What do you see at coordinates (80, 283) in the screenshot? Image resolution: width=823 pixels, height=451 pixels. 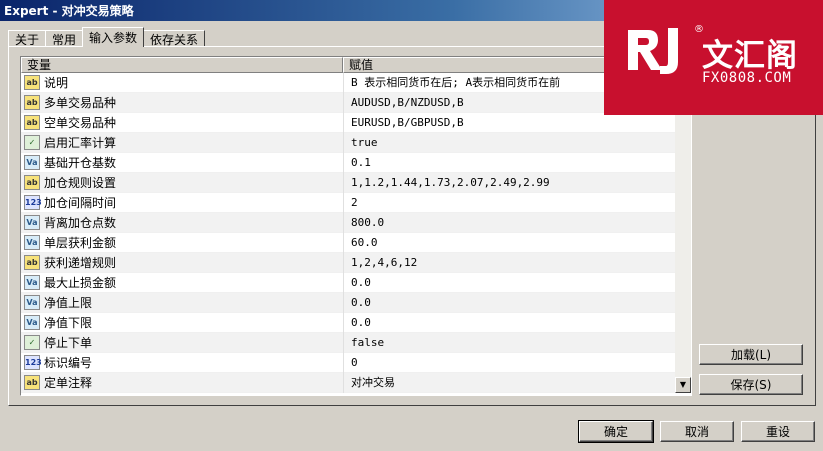 I see `row-variable-name: 最大止损金额` at bounding box center [80, 283].